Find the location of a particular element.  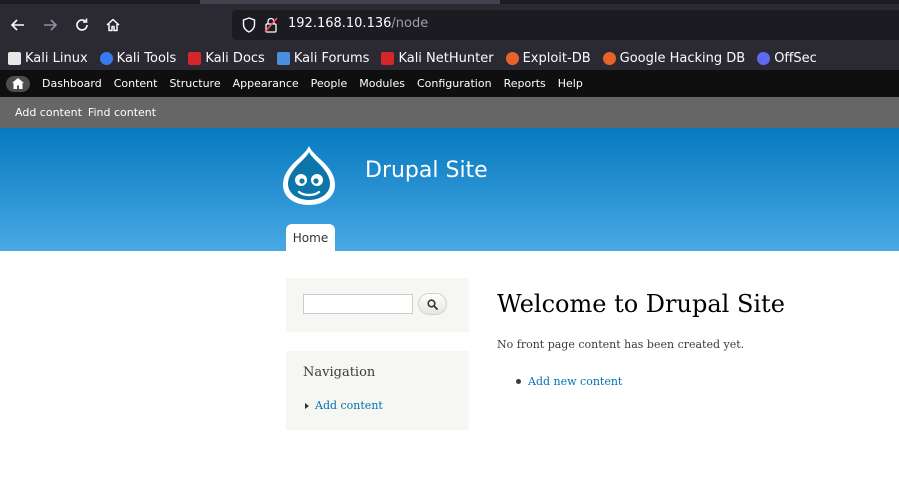

home-button is located at coordinates (113, 25).